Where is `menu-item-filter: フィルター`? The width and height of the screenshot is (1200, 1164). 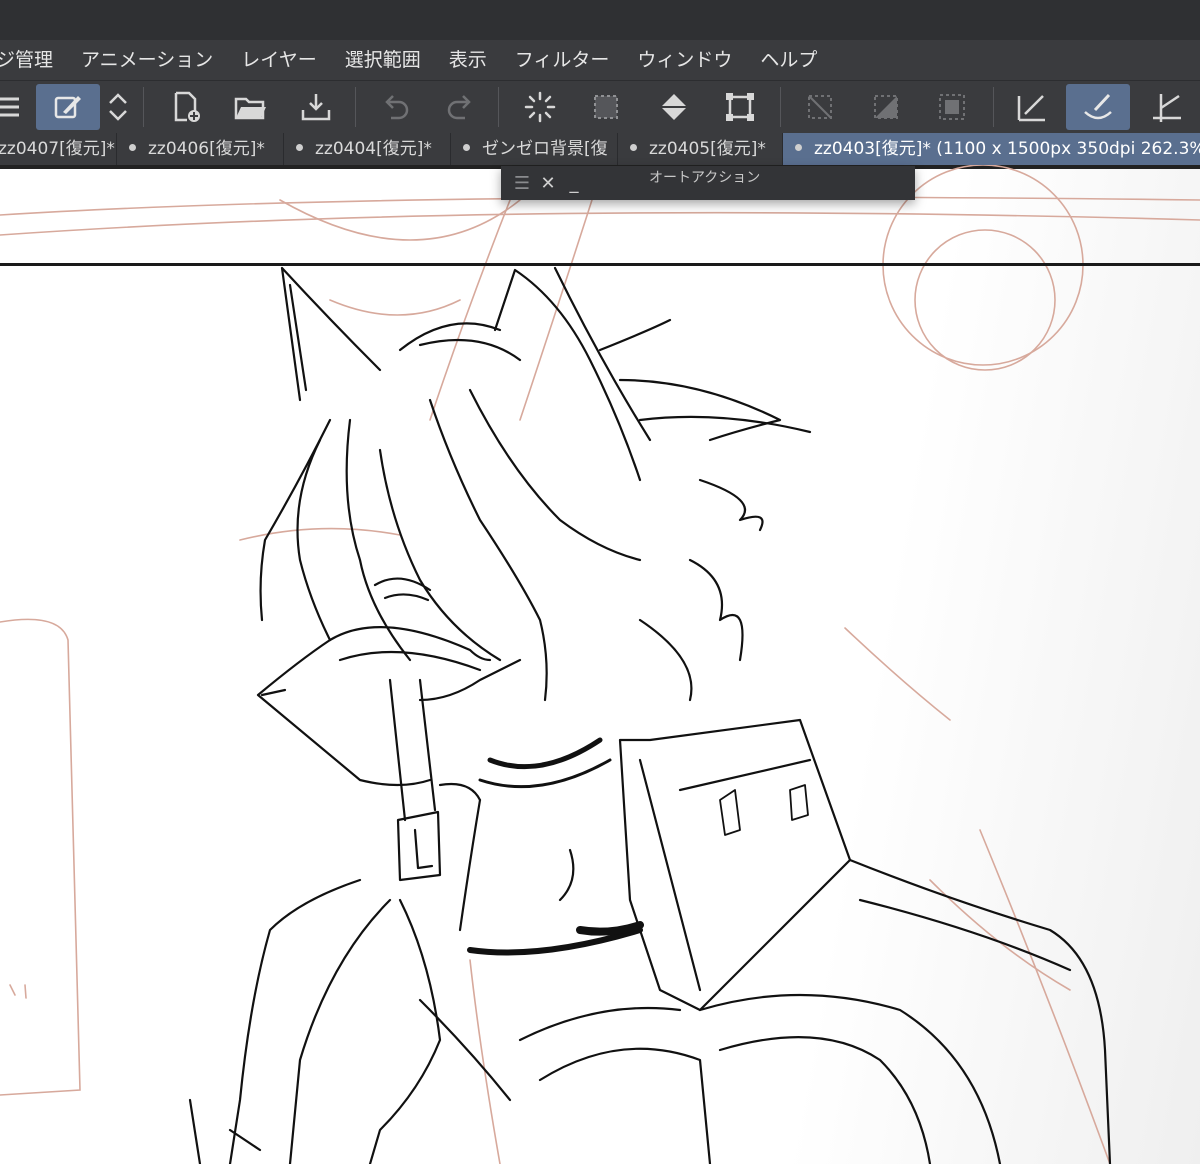 menu-item-filter: フィルター is located at coordinates (562, 60).